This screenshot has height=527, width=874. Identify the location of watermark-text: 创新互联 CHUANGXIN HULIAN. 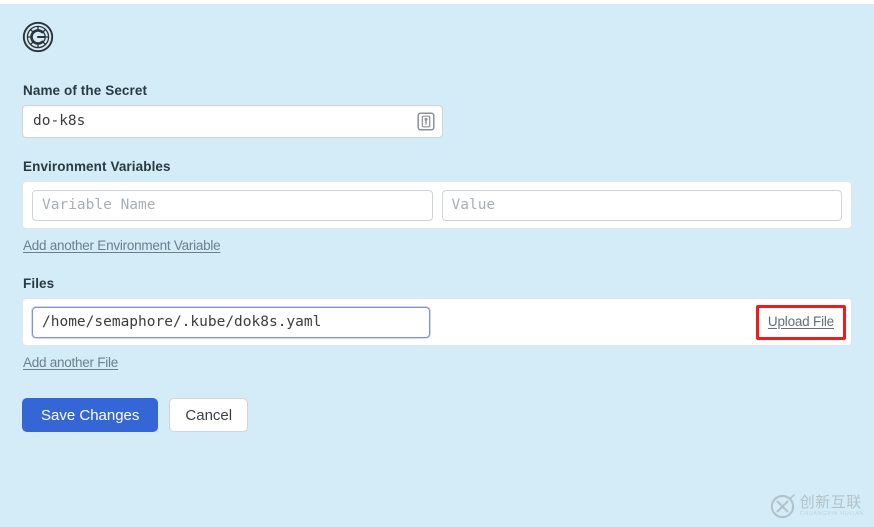
(832, 506).